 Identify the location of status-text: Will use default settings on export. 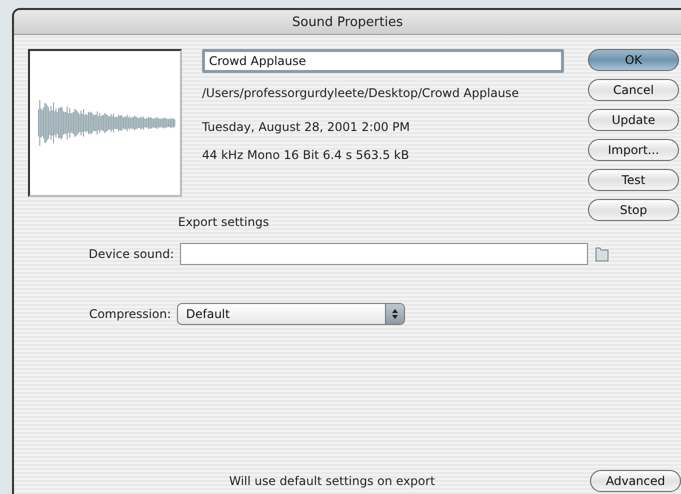
(332, 481).